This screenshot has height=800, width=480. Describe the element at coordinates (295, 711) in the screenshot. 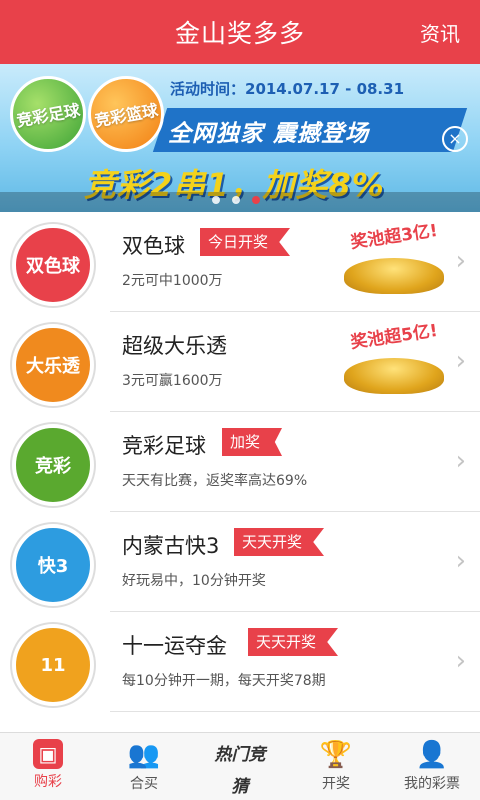

I see `divider` at that location.